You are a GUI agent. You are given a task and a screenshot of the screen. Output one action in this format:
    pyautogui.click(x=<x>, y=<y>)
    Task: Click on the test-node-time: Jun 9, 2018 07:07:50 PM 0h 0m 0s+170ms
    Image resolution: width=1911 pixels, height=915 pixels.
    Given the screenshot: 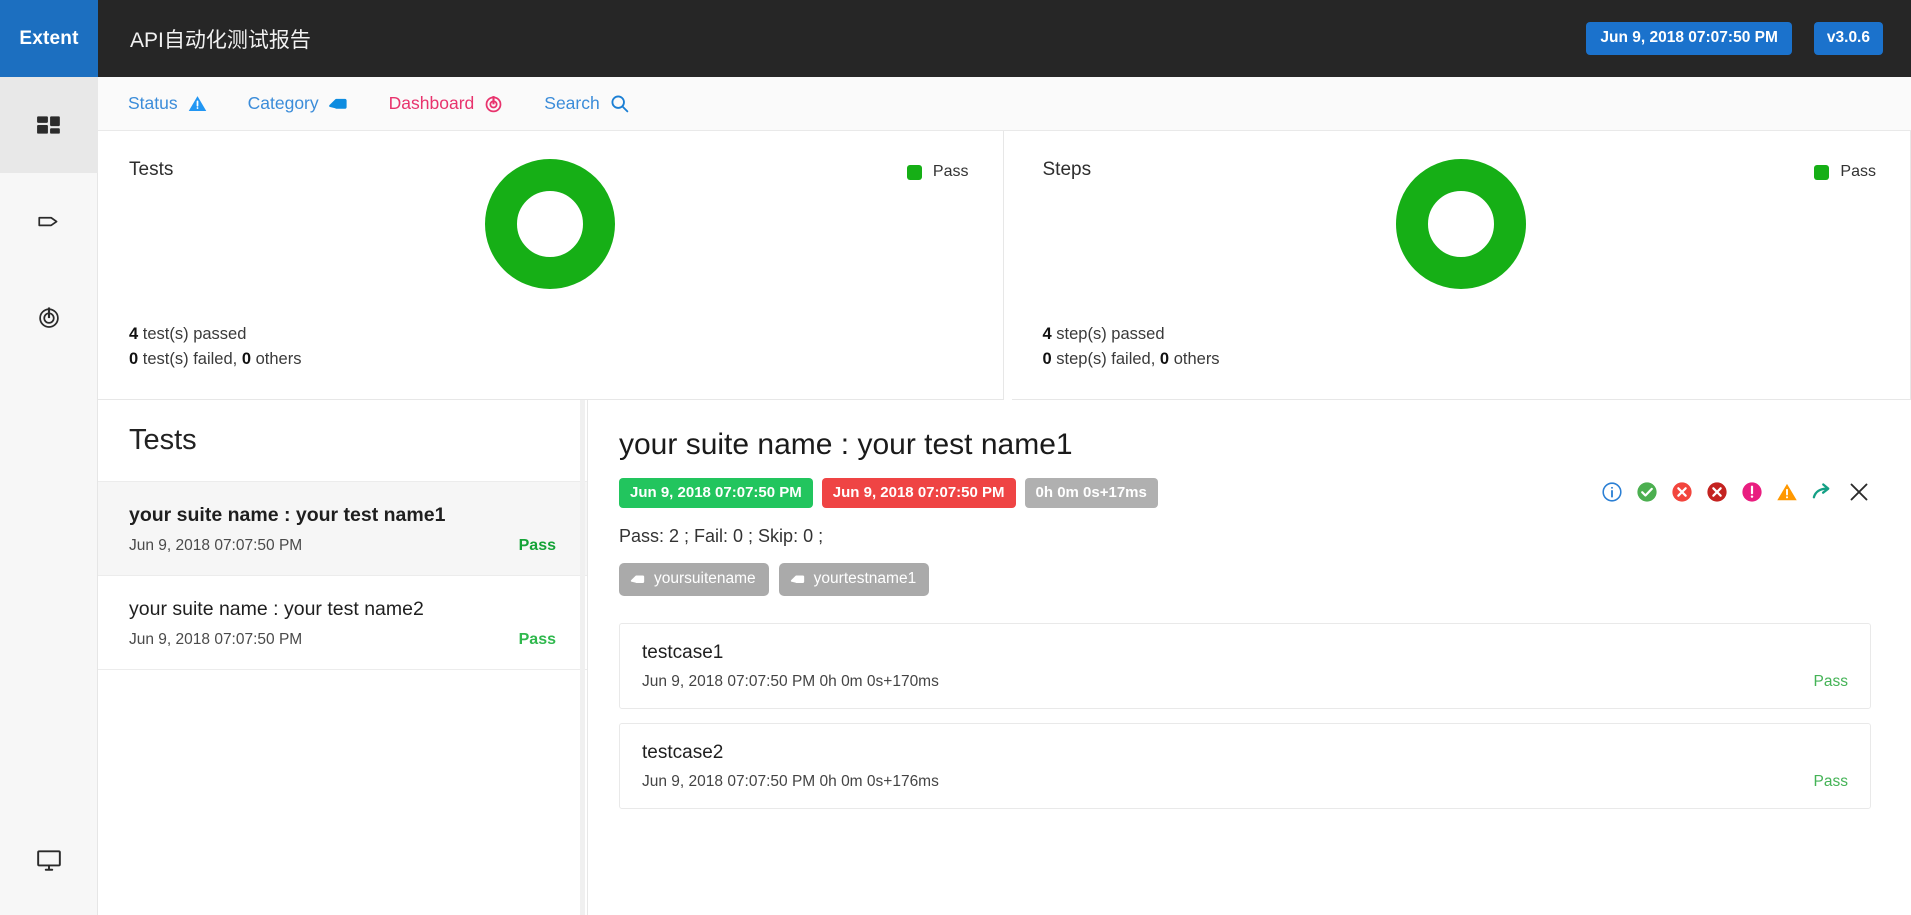 What is the action you would take?
    pyautogui.click(x=790, y=681)
    